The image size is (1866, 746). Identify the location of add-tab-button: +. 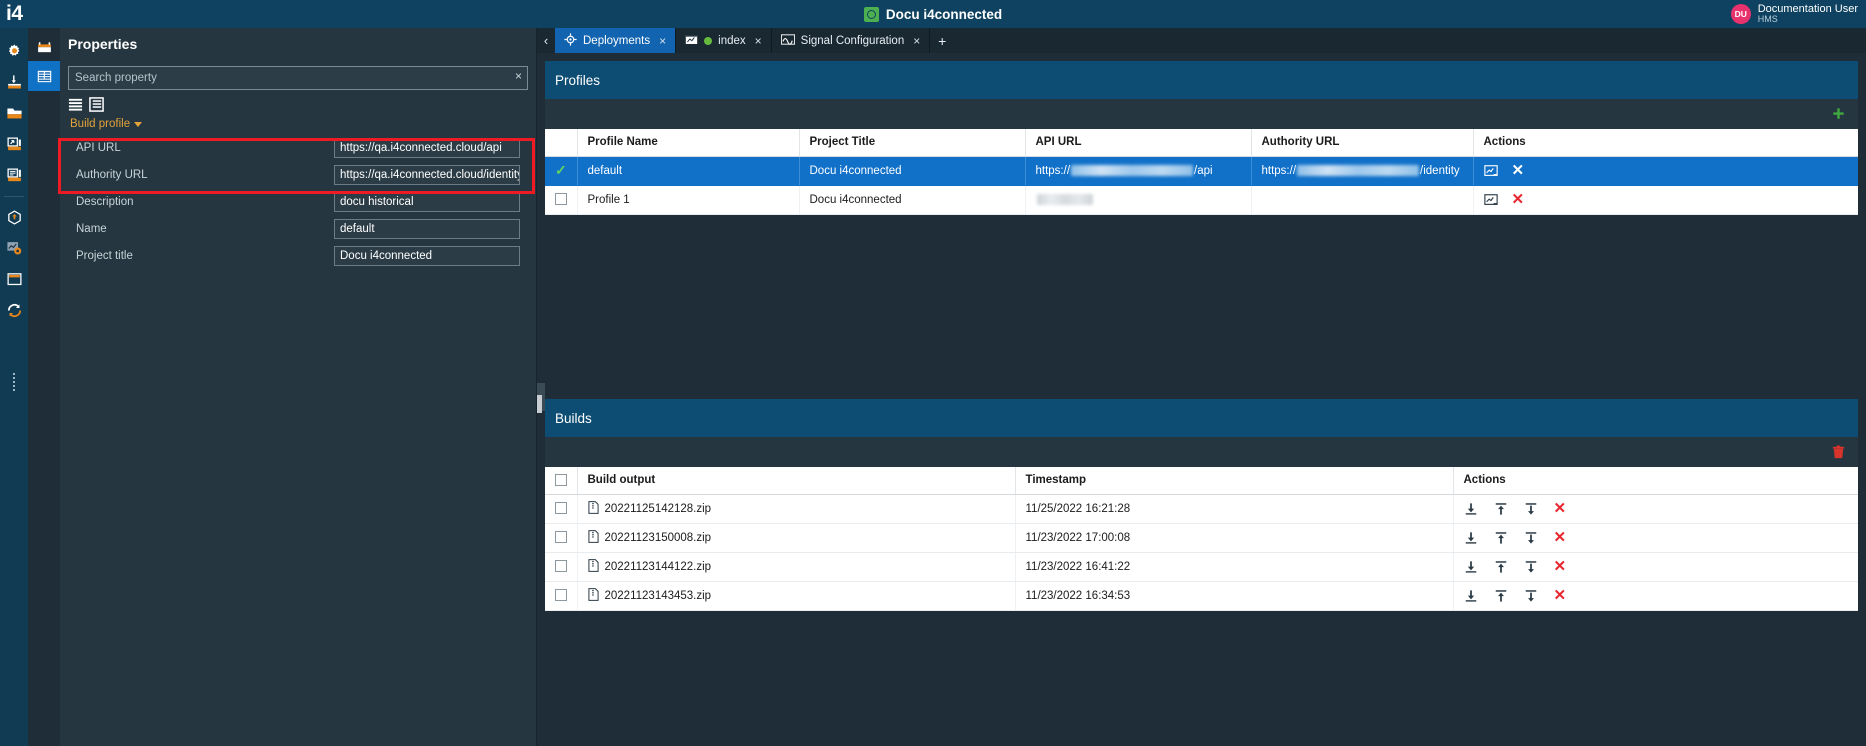
(942, 40).